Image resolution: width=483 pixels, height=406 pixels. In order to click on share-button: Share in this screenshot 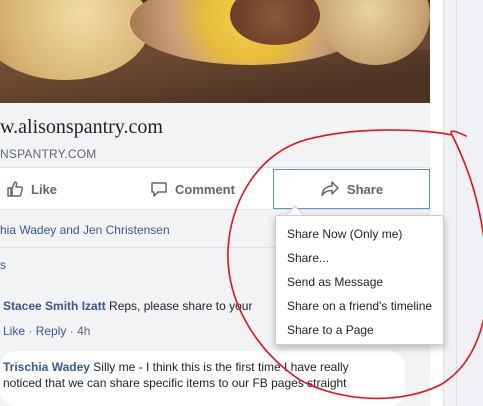, I will do `click(351, 189)`.